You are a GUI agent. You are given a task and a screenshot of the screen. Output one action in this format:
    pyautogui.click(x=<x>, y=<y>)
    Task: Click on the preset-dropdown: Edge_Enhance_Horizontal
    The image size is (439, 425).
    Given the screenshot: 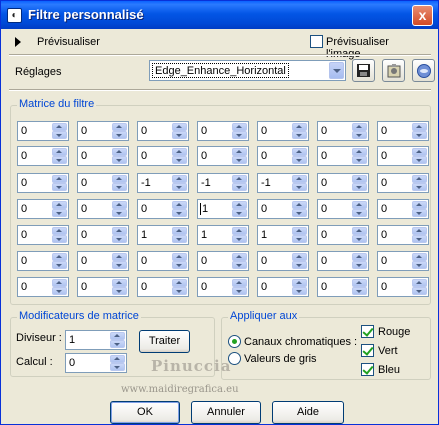 What is the action you would take?
    pyautogui.click(x=247, y=70)
    